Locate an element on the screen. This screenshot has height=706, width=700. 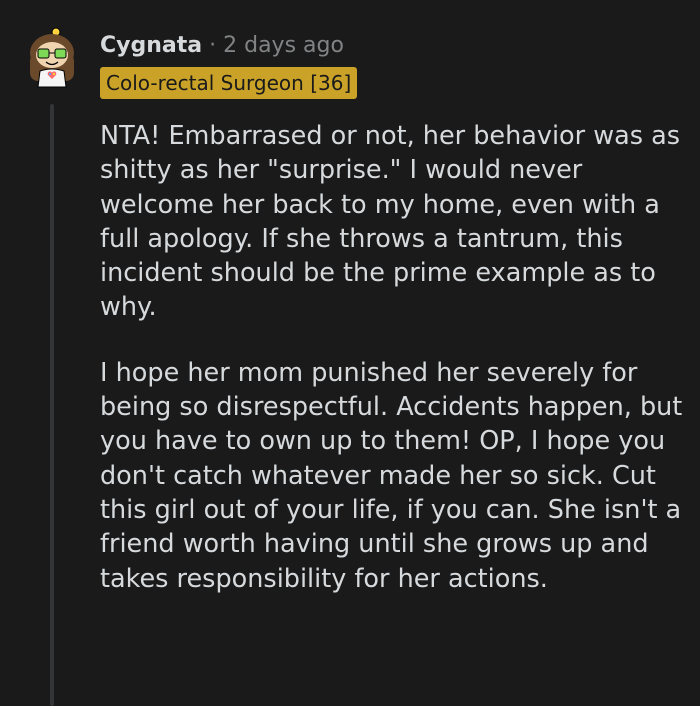
user-avatar-icon is located at coordinates (52, 58).